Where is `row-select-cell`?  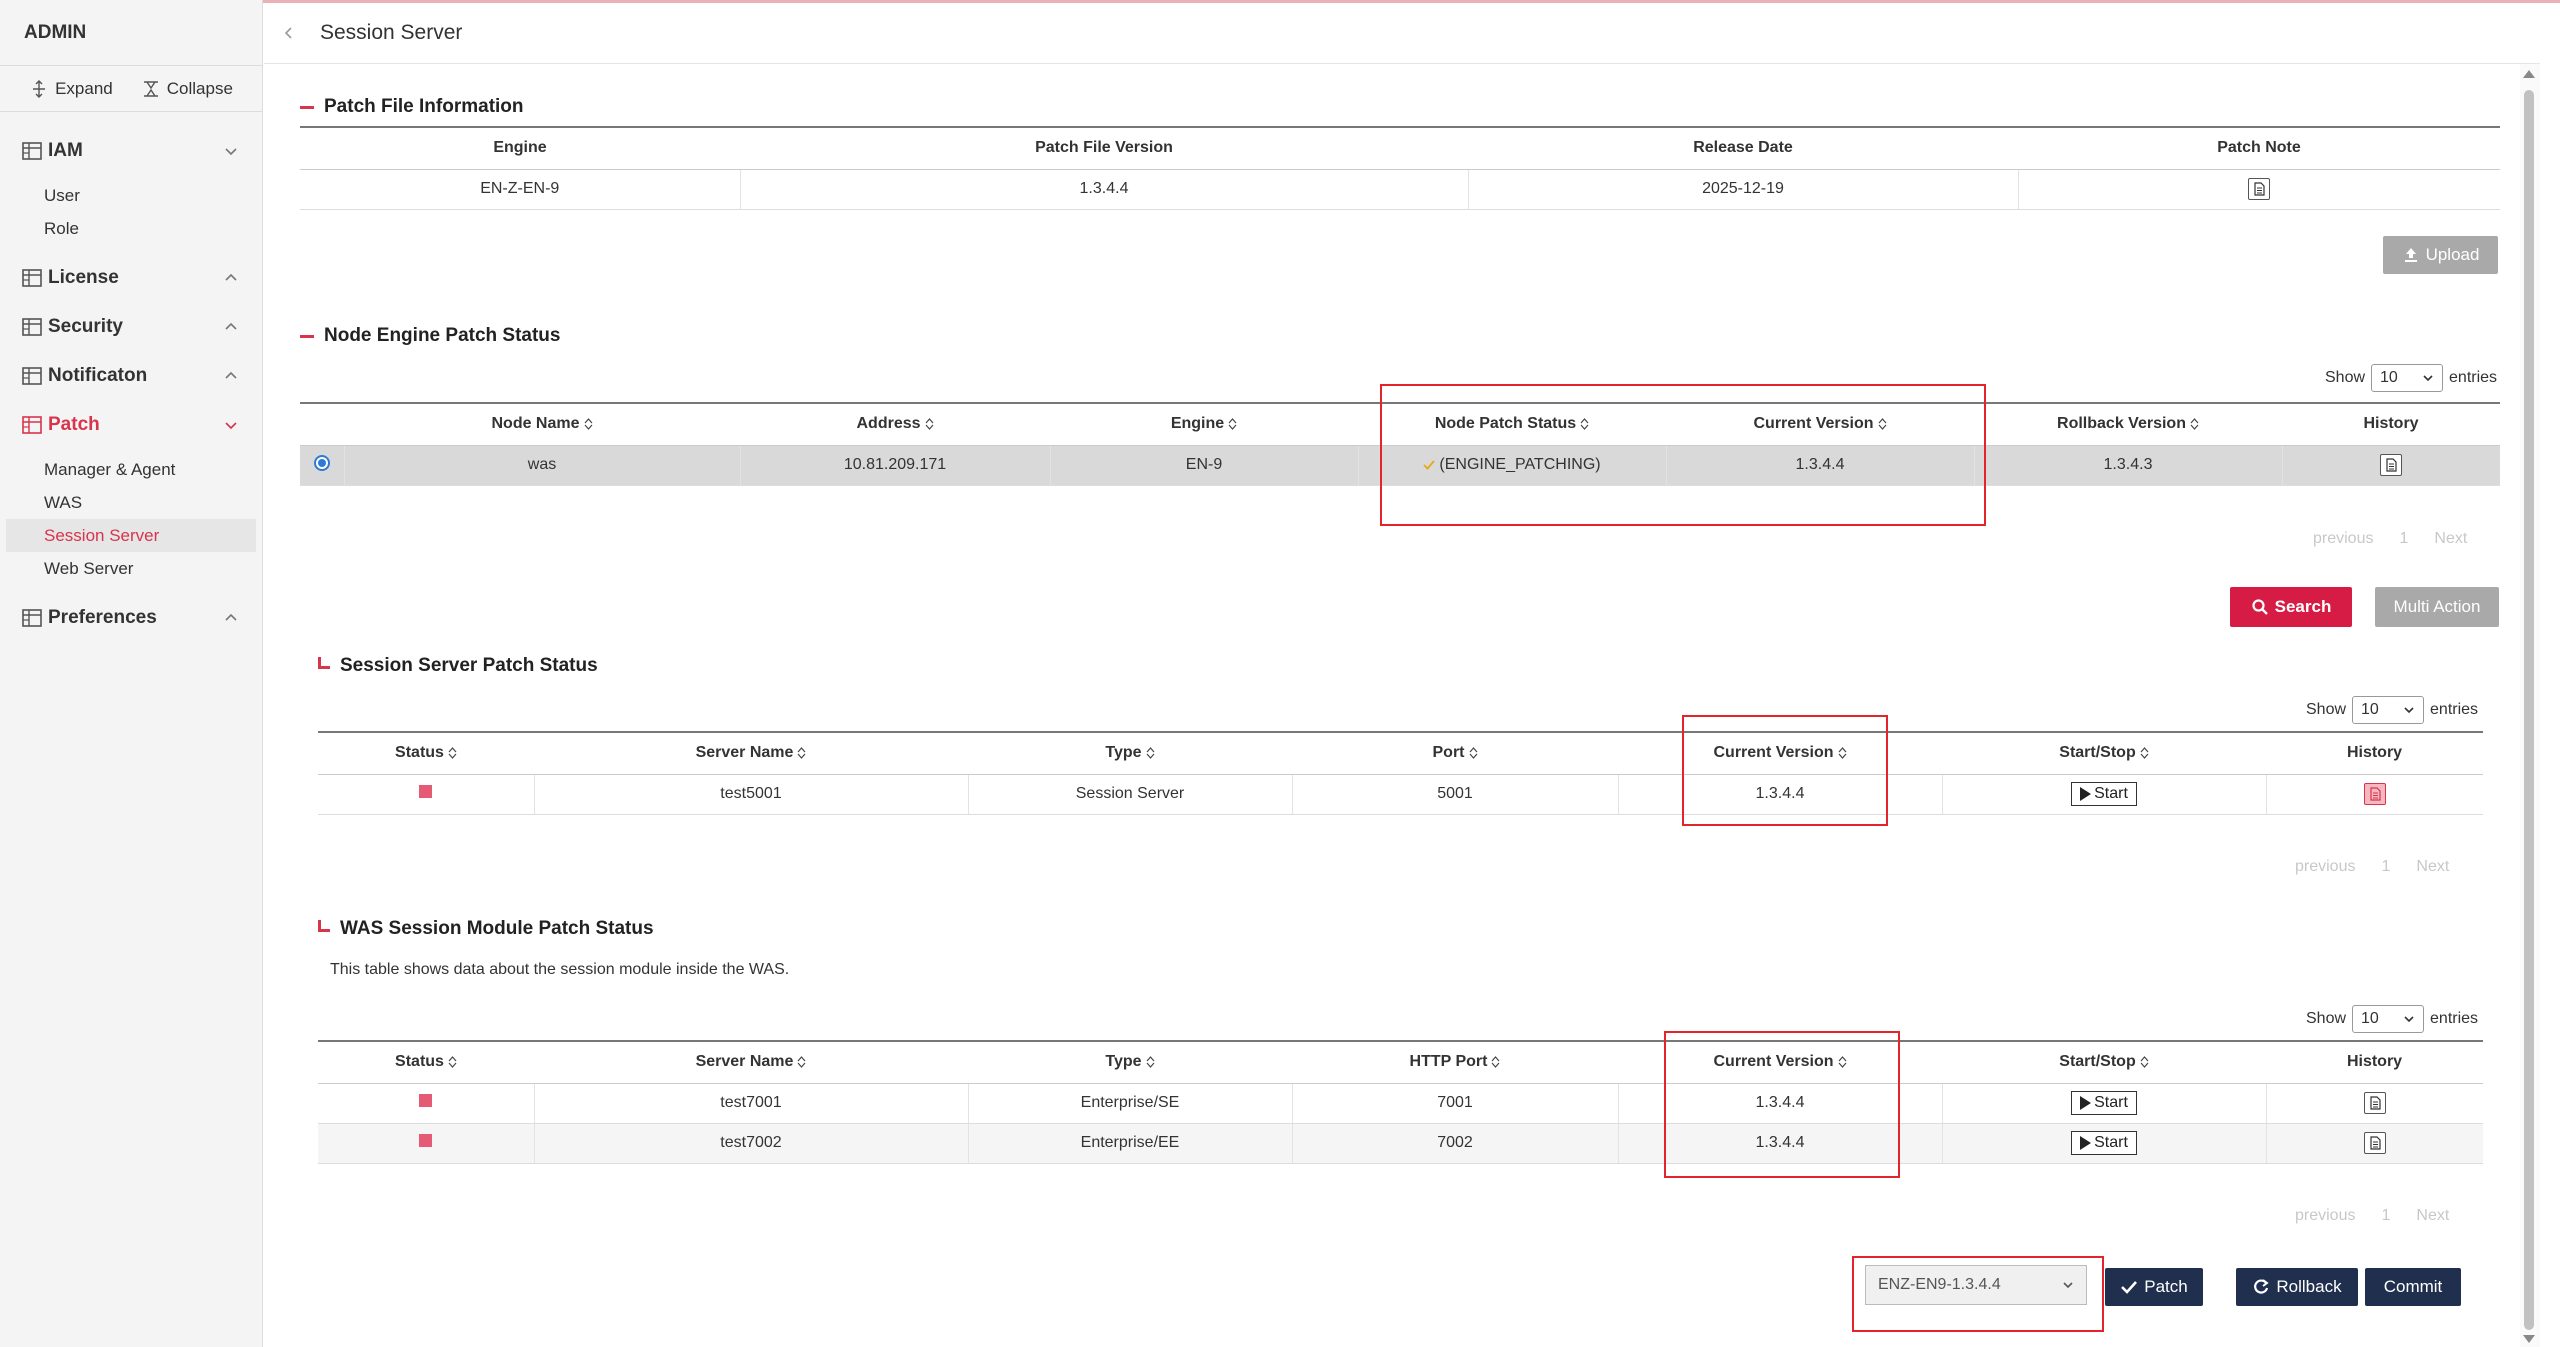
row-select-cell is located at coordinates (322, 465).